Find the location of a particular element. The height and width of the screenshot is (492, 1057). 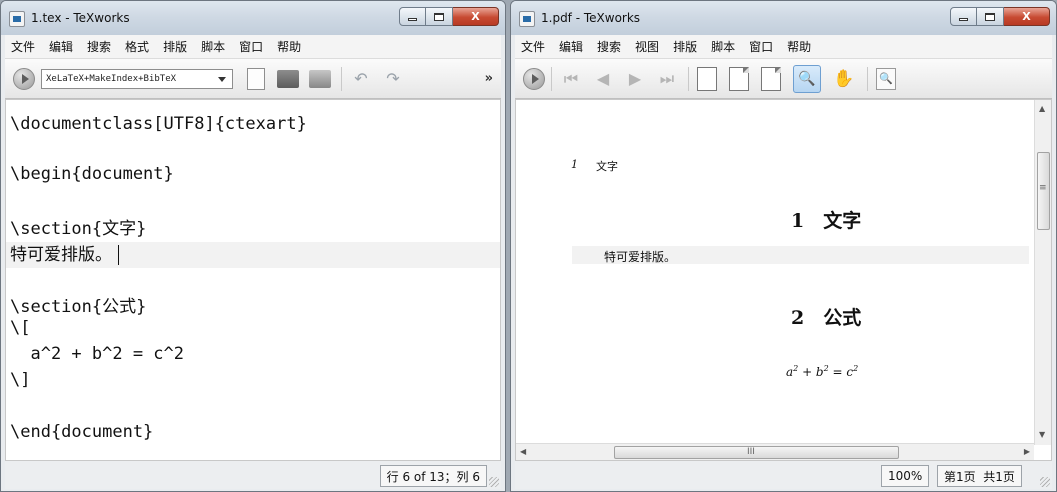

magnify-tool-button: 🔍 is located at coordinates (807, 78).